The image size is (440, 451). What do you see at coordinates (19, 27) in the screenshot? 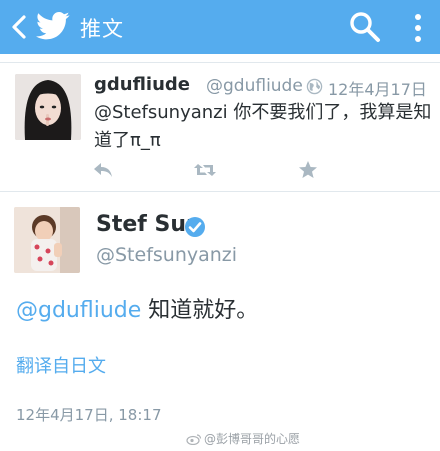
I see `back-arrow-icon` at bounding box center [19, 27].